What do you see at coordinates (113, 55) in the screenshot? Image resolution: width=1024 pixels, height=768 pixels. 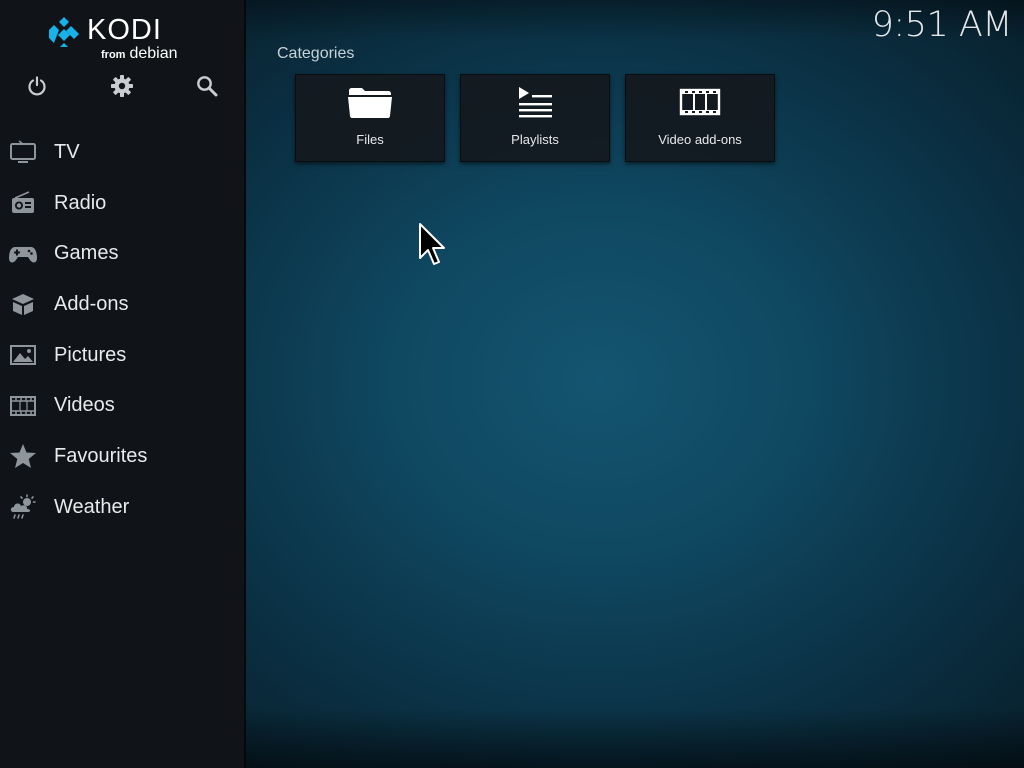 I see `logo-from-label: from` at bounding box center [113, 55].